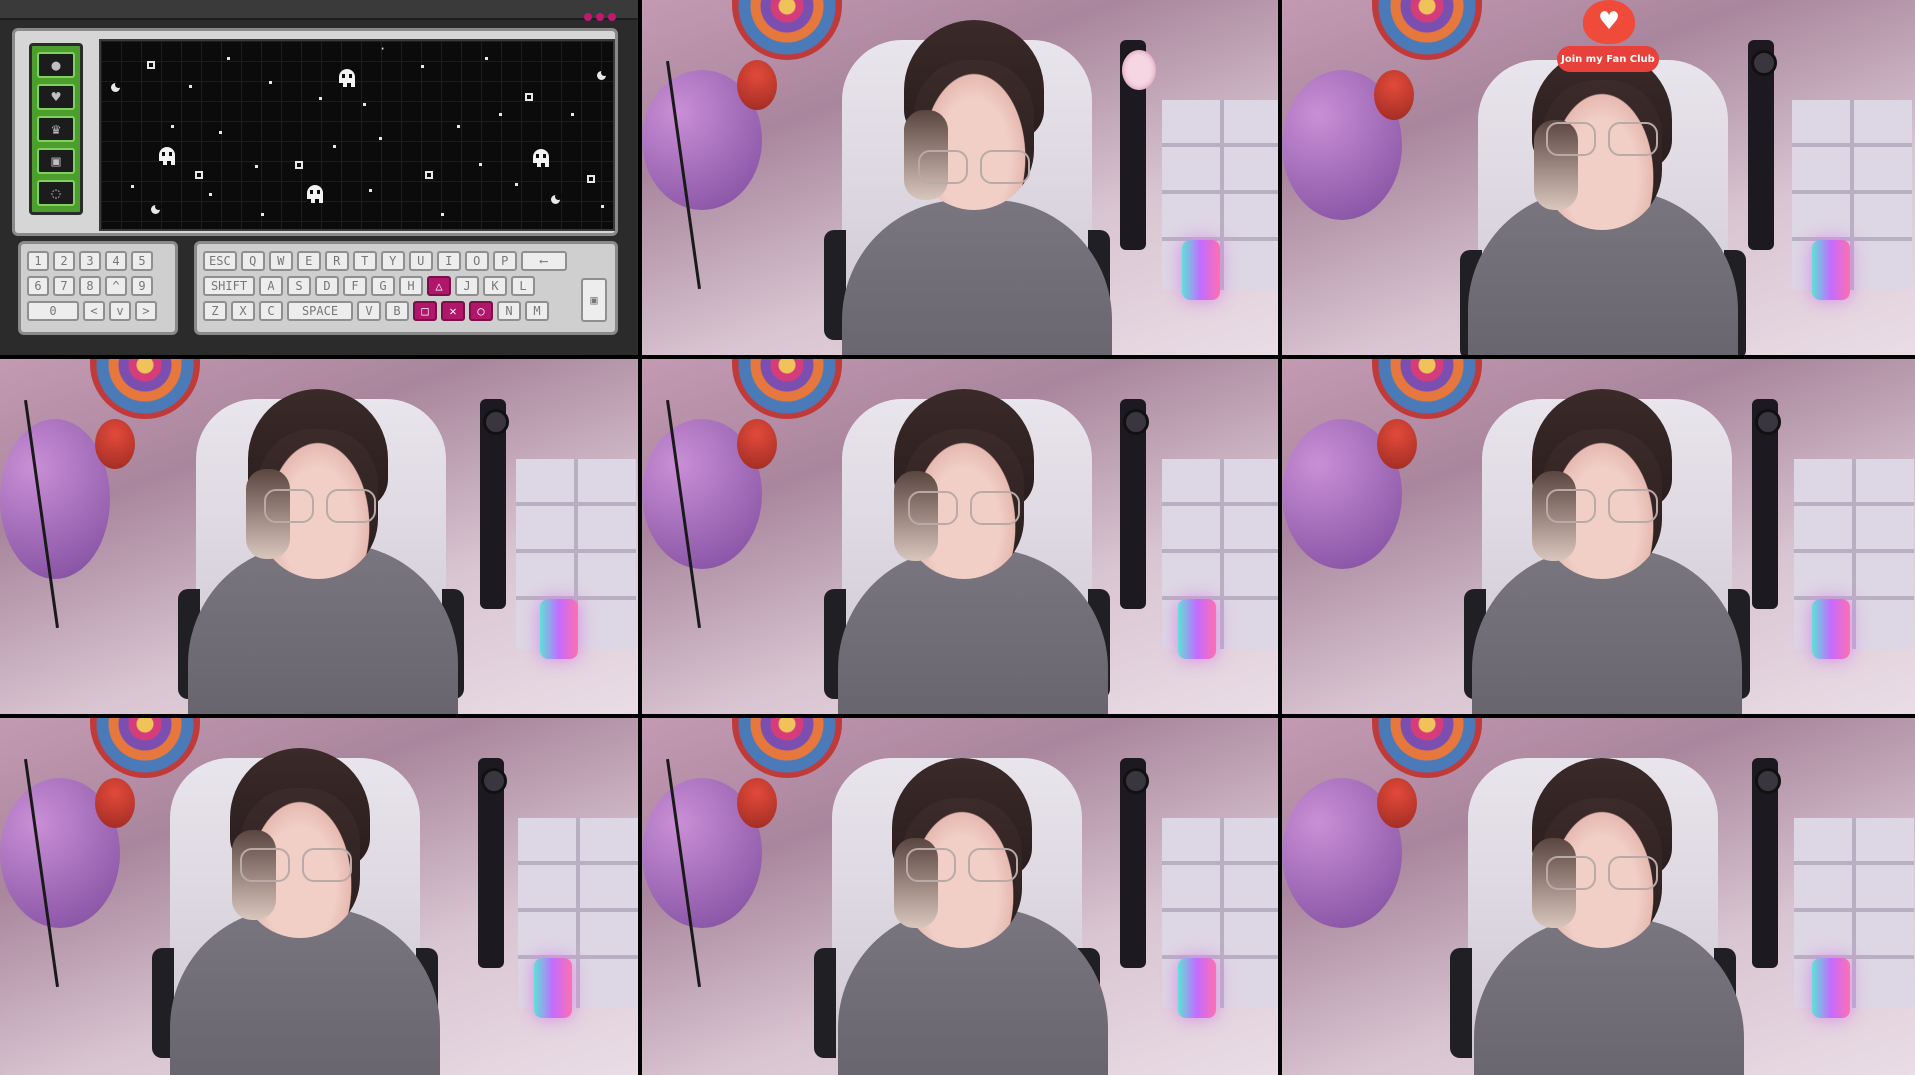 The image size is (1915, 1075). I want to click on key-9: 9, so click(142, 286).